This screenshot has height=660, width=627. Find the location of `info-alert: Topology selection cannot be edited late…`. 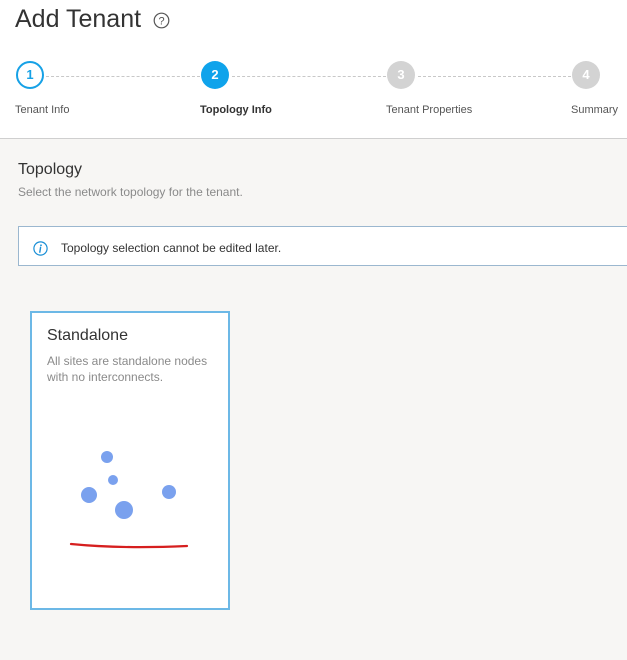

info-alert: Topology selection cannot be edited late… is located at coordinates (322, 246).